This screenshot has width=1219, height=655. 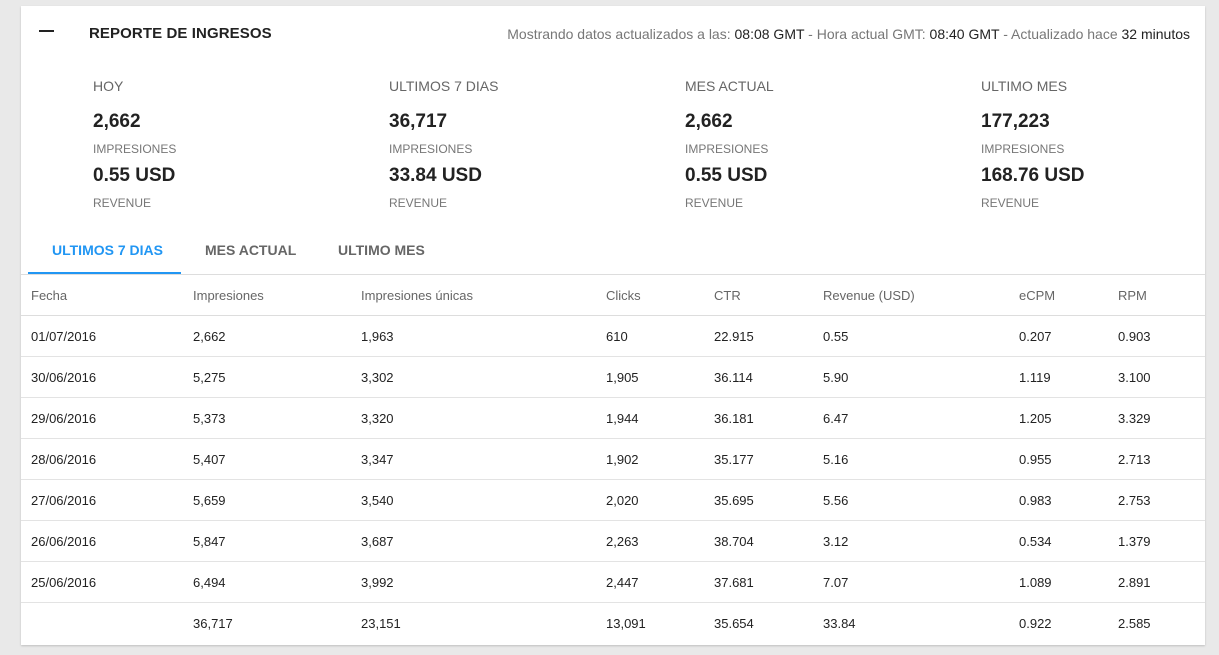 What do you see at coordinates (660, 336) in the screenshot?
I see `table-cell: 610` at bounding box center [660, 336].